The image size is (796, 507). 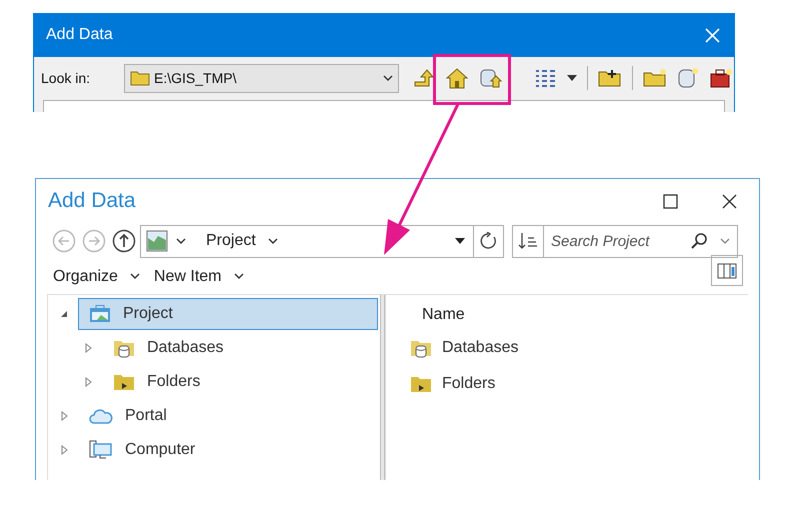 I want to click on menu-button: Organize, so click(x=96, y=276).